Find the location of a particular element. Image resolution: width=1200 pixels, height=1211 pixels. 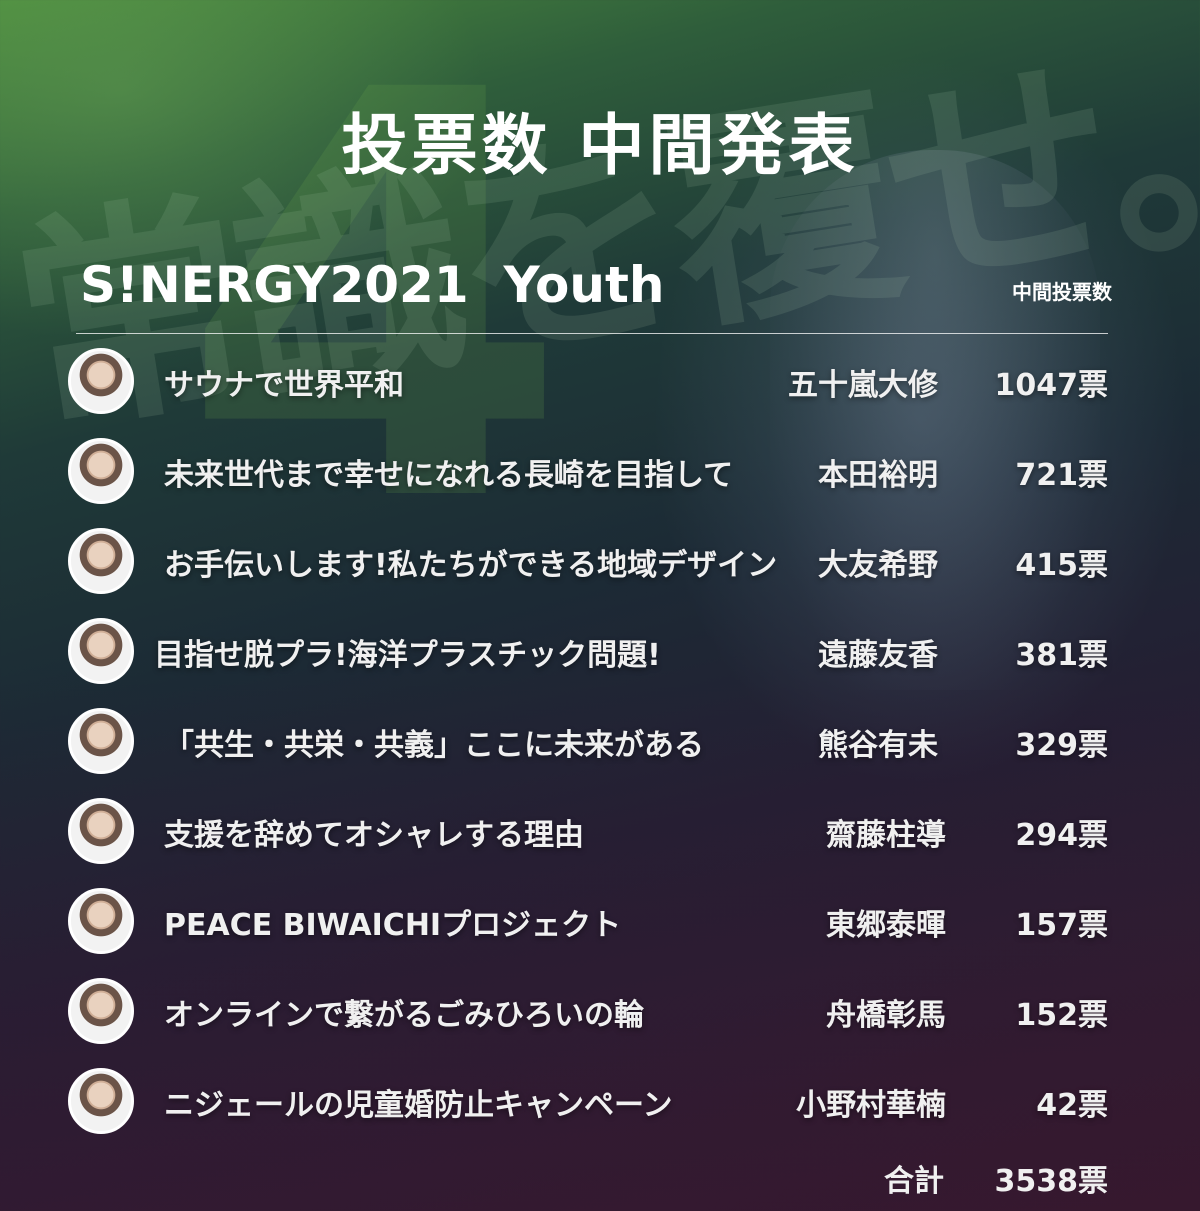

vote-count-column-label: 中間投票数 is located at coordinates (1062, 292).